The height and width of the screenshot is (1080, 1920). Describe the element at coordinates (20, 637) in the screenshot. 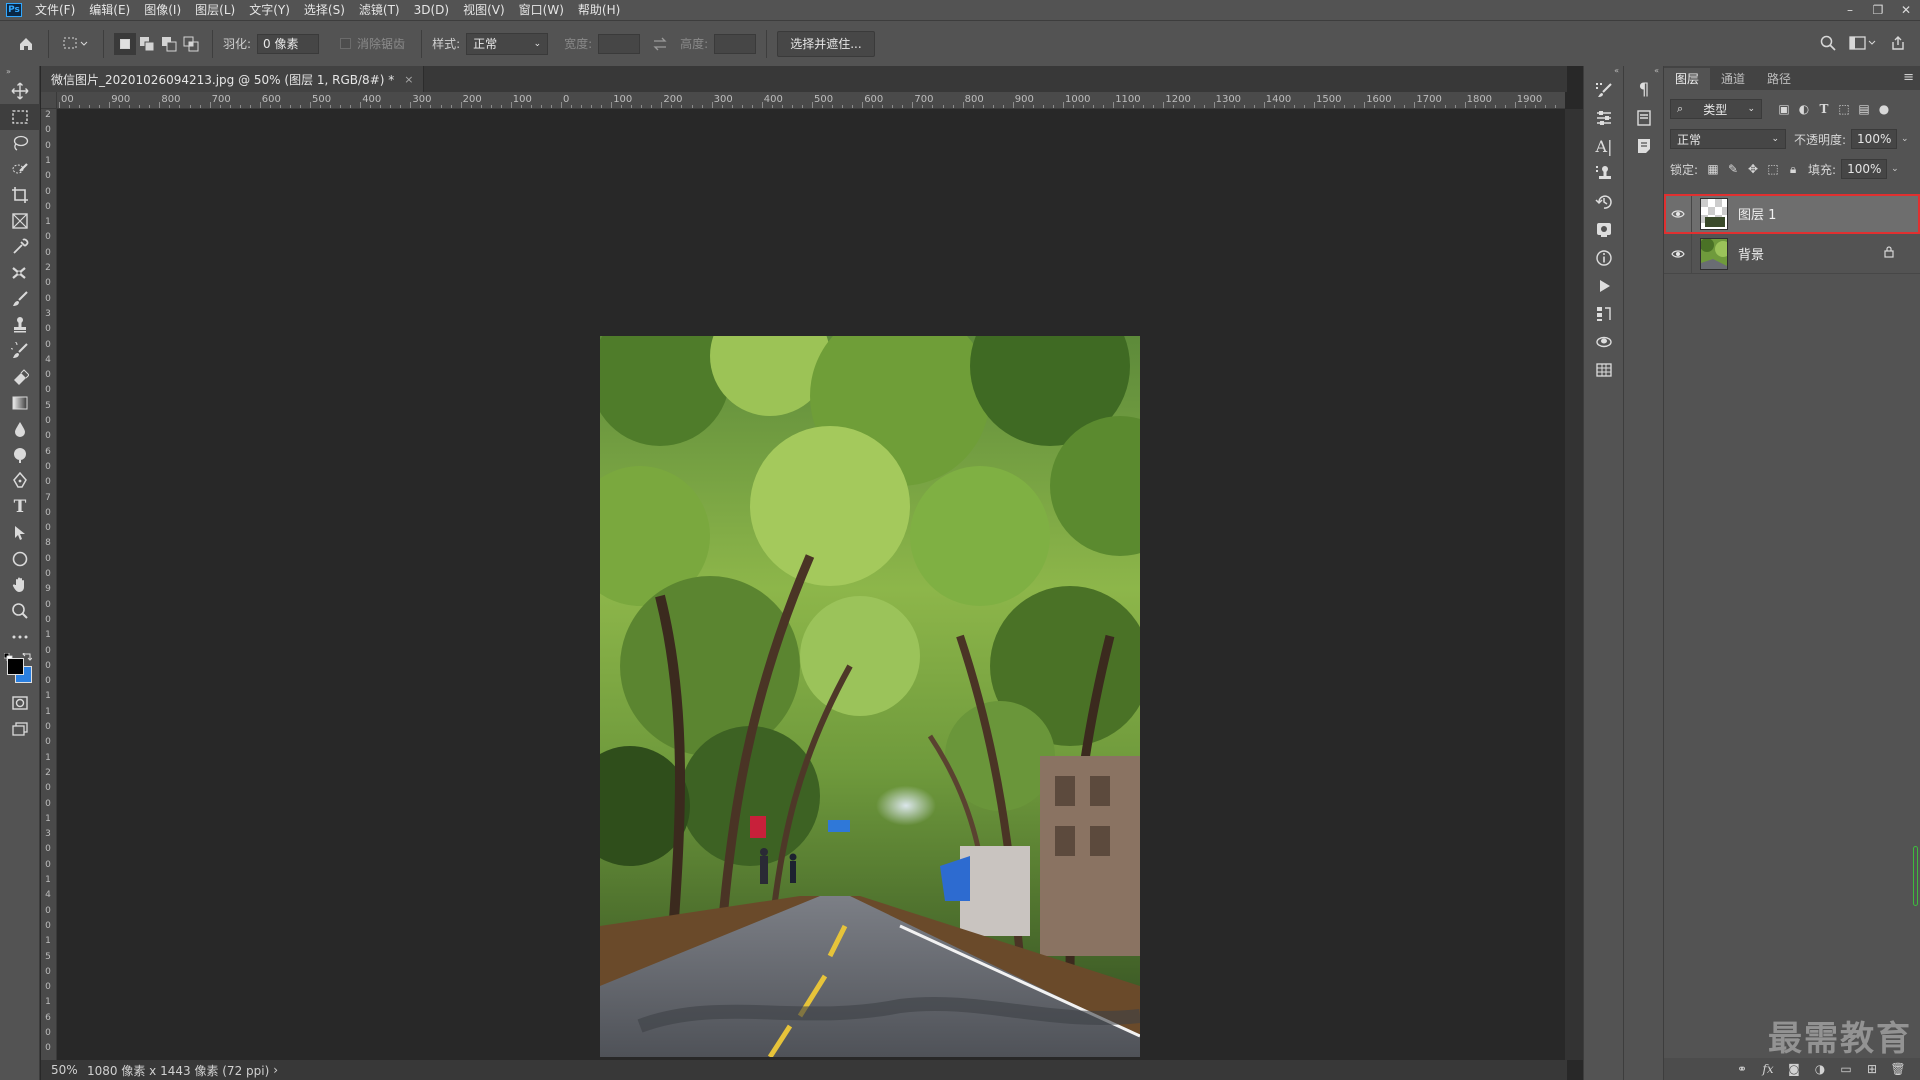

I see `more-tools-icon` at that location.